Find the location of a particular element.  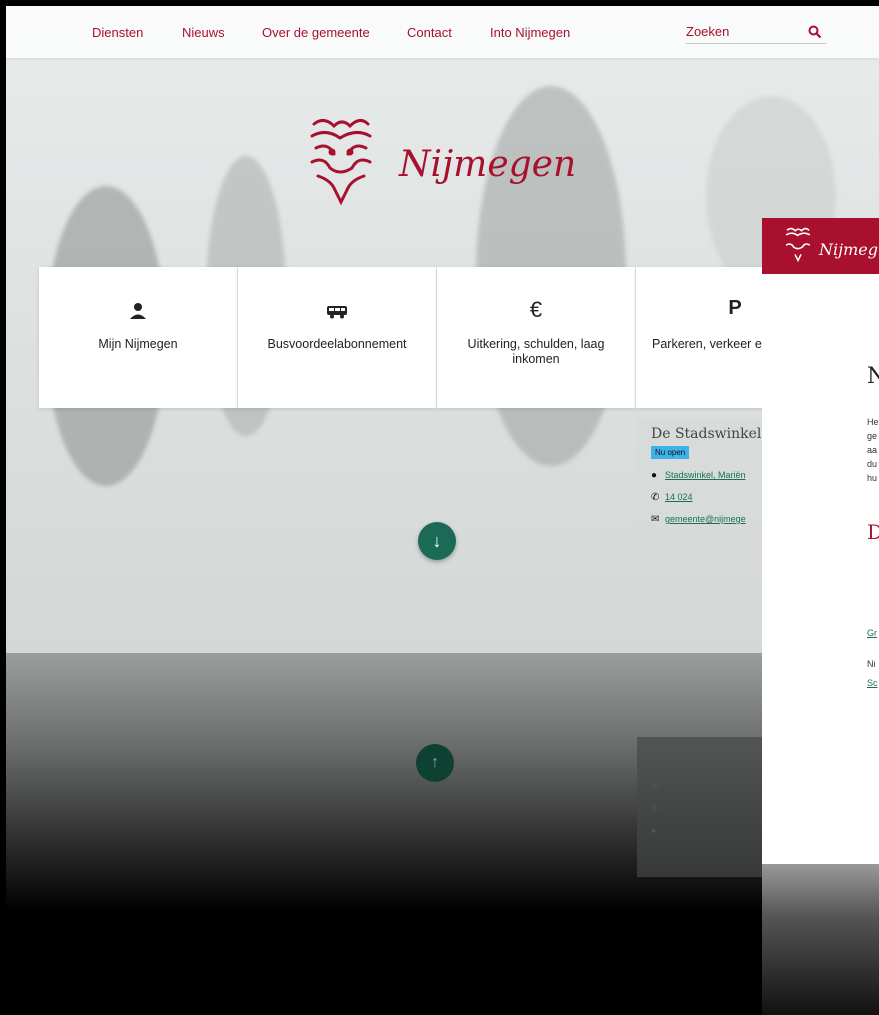

nav-over-de-gemeente: Over de gemeente is located at coordinates (316, 32).